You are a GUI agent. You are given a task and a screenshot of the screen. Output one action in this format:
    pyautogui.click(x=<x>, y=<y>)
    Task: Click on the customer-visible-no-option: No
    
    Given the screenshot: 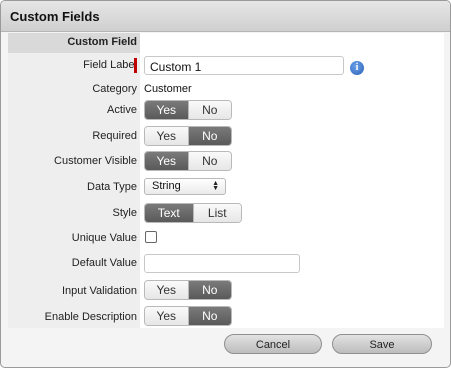 What is the action you would take?
    pyautogui.click(x=209, y=161)
    